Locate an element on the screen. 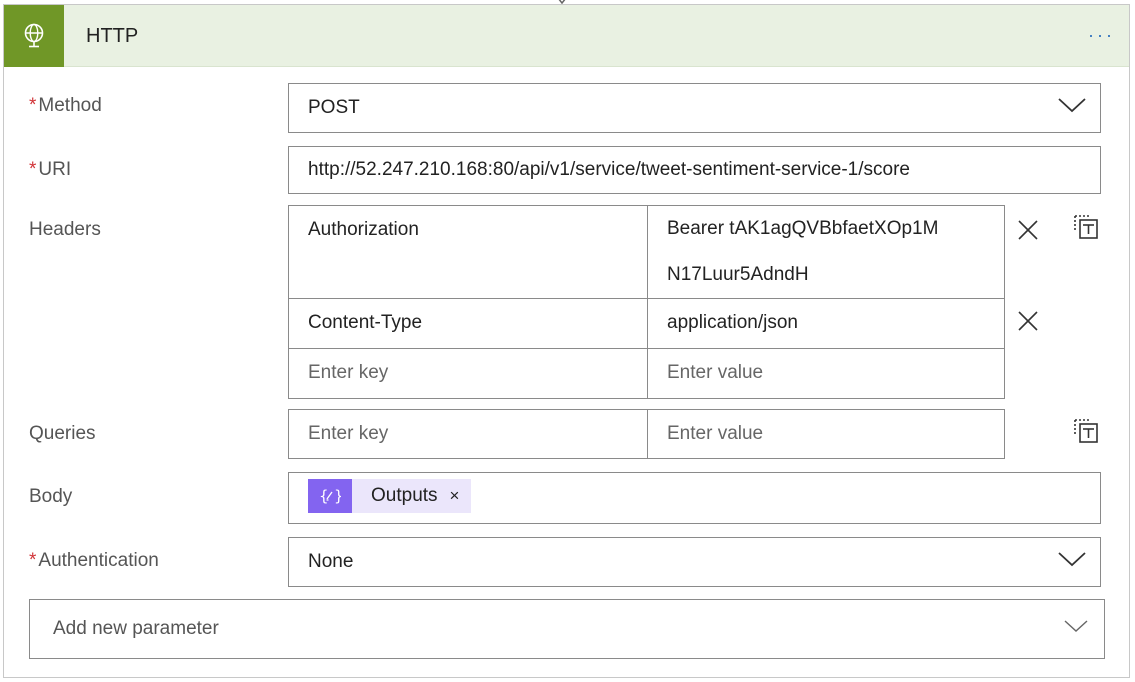 The width and height of the screenshot is (1135, 682). headers-label: Headers is located at coordinates (65, 229).